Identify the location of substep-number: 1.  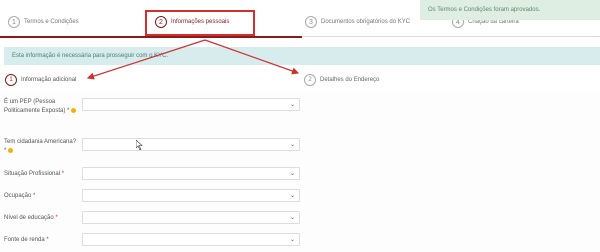
(11, 80).